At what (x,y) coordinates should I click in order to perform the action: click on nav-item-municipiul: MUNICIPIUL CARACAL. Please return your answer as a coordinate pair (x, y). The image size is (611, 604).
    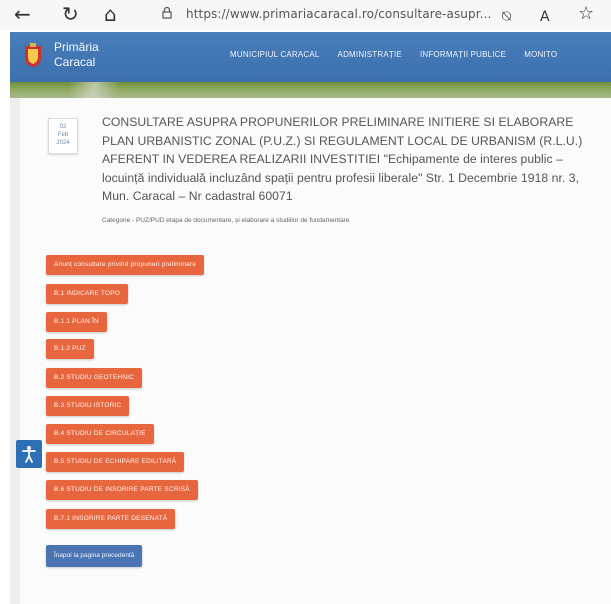
    Looking at the image, I should click on (275, 54).